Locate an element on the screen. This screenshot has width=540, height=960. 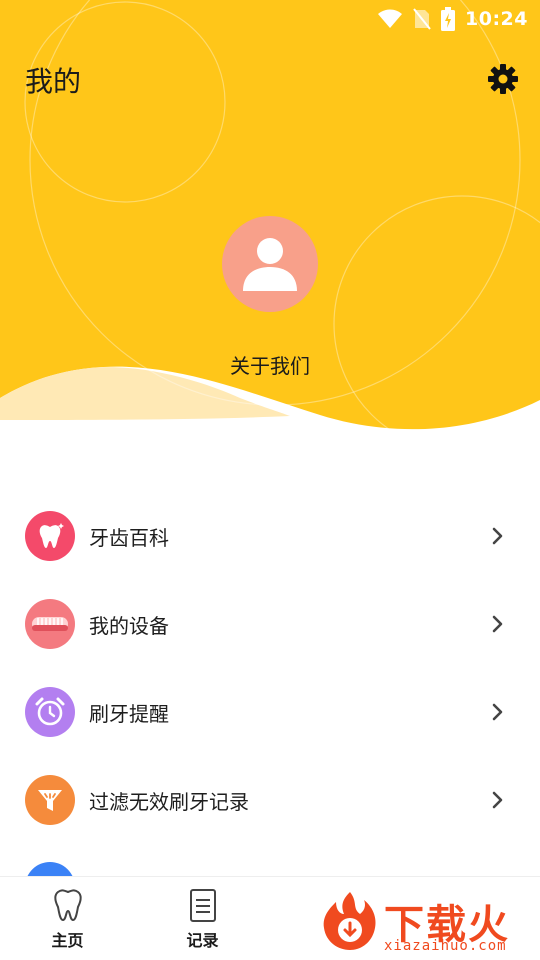
tooth-outline-icon is located at coordinates (67, 905).